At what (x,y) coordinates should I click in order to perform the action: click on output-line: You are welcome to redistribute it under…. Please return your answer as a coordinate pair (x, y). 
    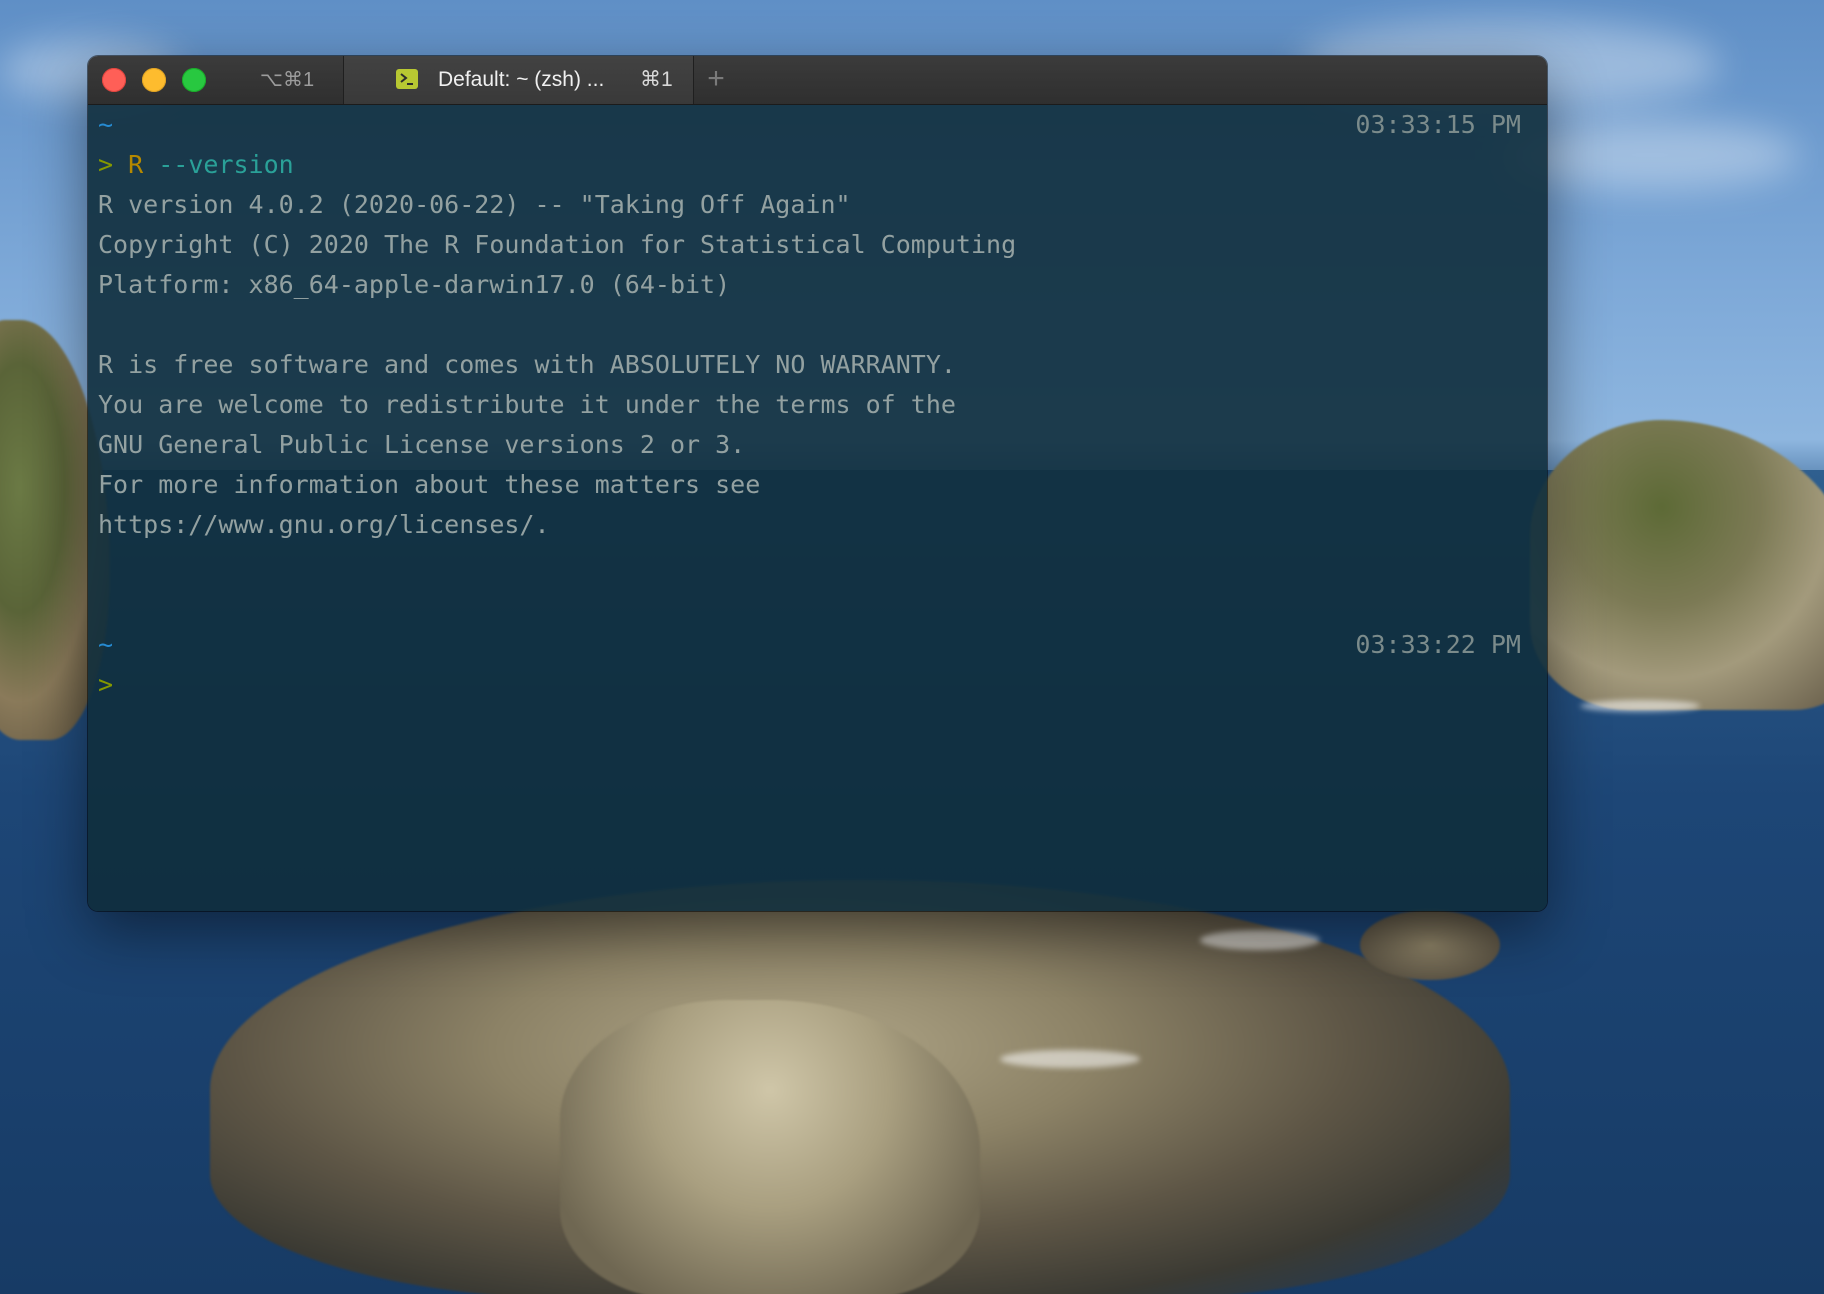
    Looking at the image, I should click on (527, 404).